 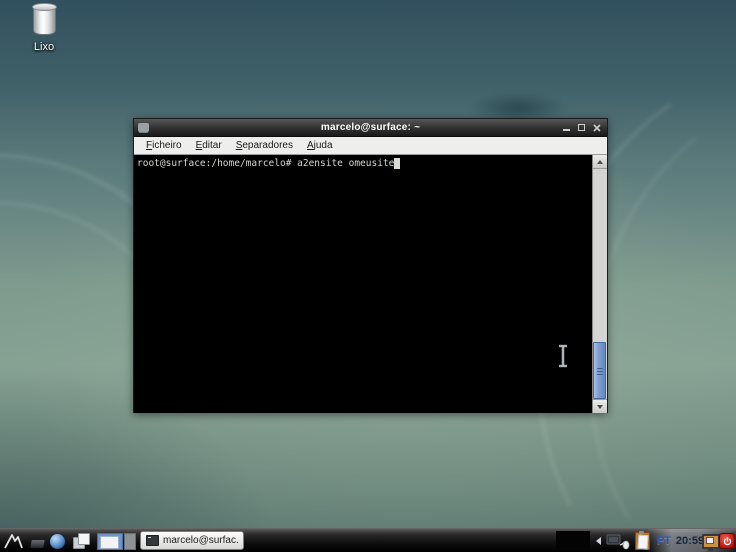 What do you see at coordinates (599, 284) in the screenshot?
I see `terminal-scrollbar` at bounding box center [599, 284].